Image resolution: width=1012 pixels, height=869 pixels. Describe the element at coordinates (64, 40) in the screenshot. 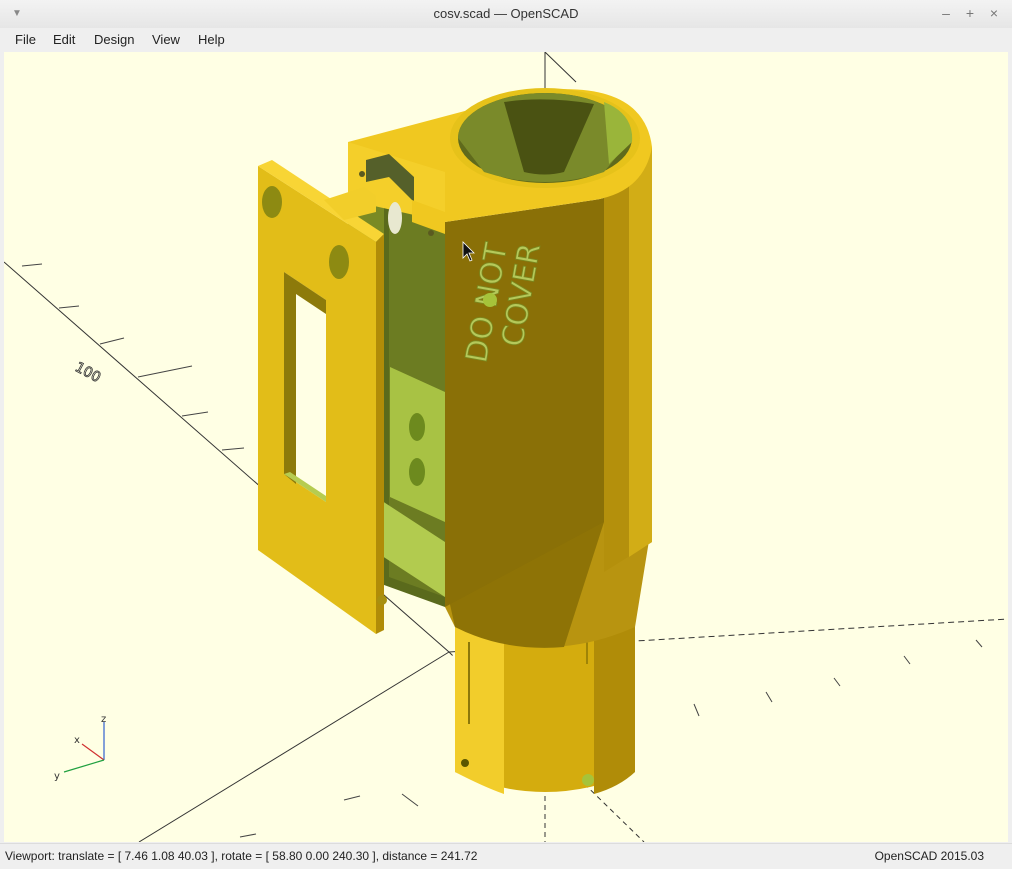

I see `menu-edit: Edit` at that location.